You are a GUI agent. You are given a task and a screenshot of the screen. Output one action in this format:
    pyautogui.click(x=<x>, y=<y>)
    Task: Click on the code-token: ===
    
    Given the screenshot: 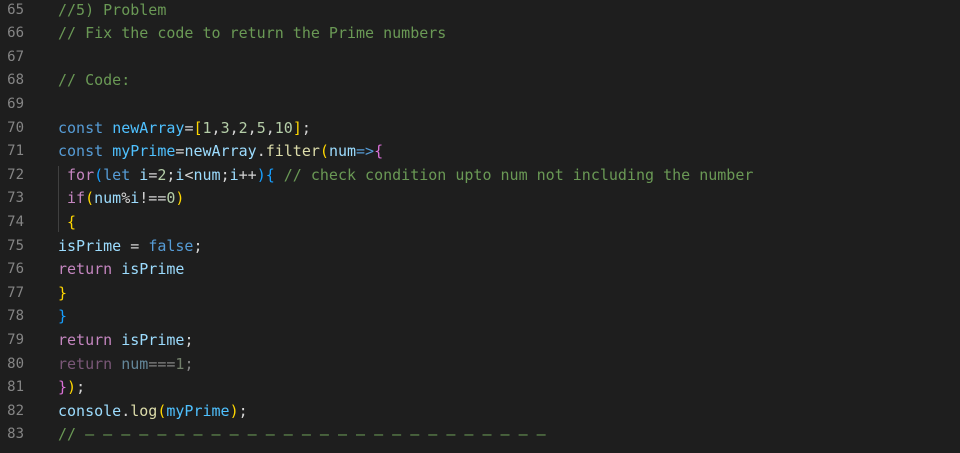 What is the action you would take?
    pyautogui.click(x=162, y=363)
    